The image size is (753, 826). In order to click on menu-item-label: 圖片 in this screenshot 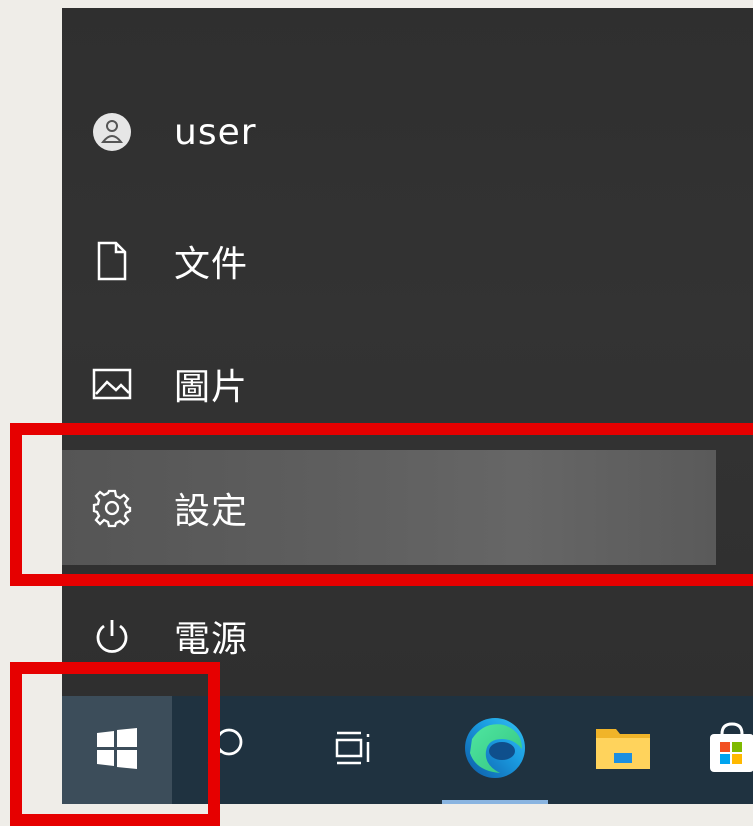, I will do `click(211, 387)`.